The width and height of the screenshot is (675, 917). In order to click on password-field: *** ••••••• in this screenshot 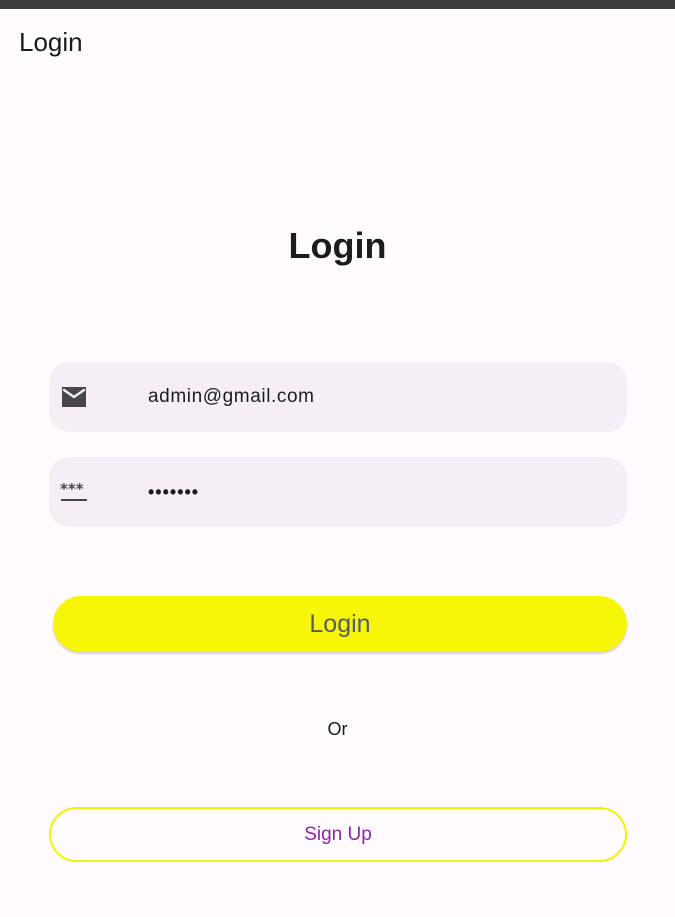, I will do `click(338, 492)`.